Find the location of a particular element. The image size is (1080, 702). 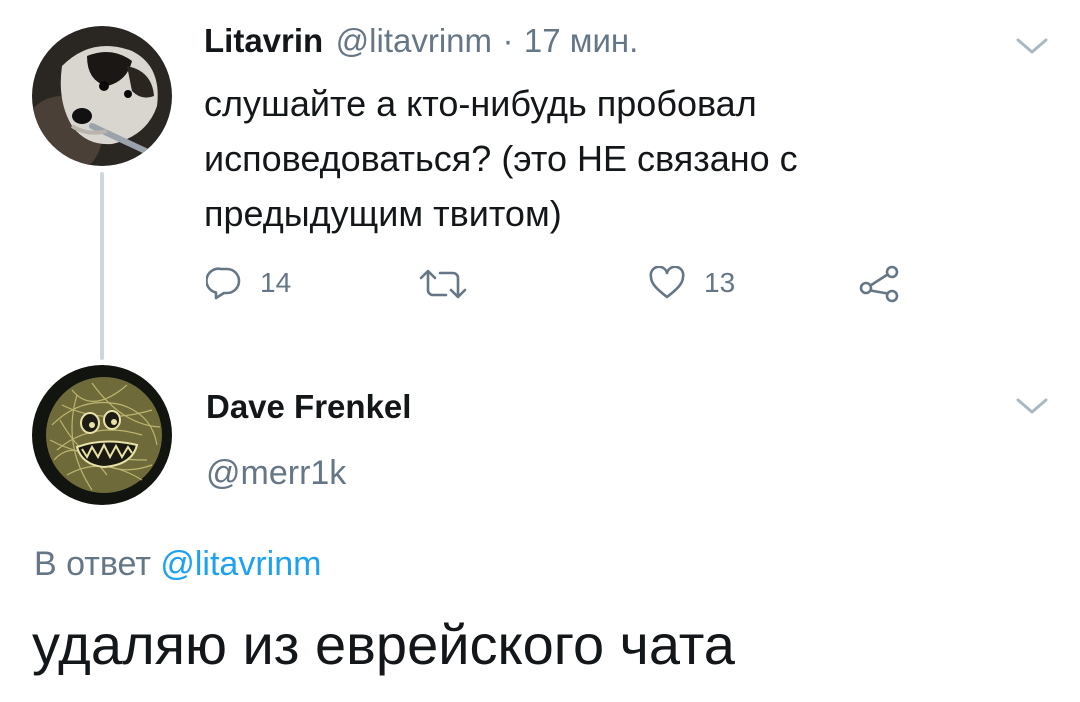

author-handle: @merr1k is located at coordinates (276, 473).